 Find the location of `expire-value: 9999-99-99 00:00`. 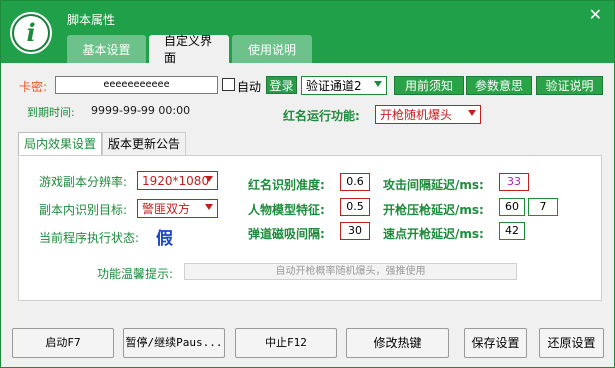

expire-value: 9999-99-99 00:00 is located at coordinates (141, 110).